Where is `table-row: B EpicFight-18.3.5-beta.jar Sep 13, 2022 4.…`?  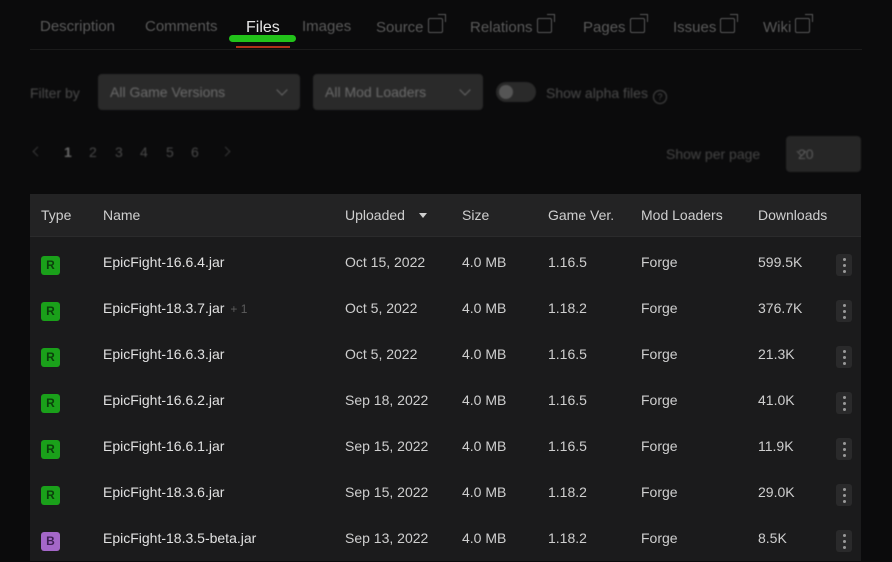 table-row: B EpicFight-18.3.5-beta.jar Sep 13, 2022 4.… is located at coordinates (445, 539).